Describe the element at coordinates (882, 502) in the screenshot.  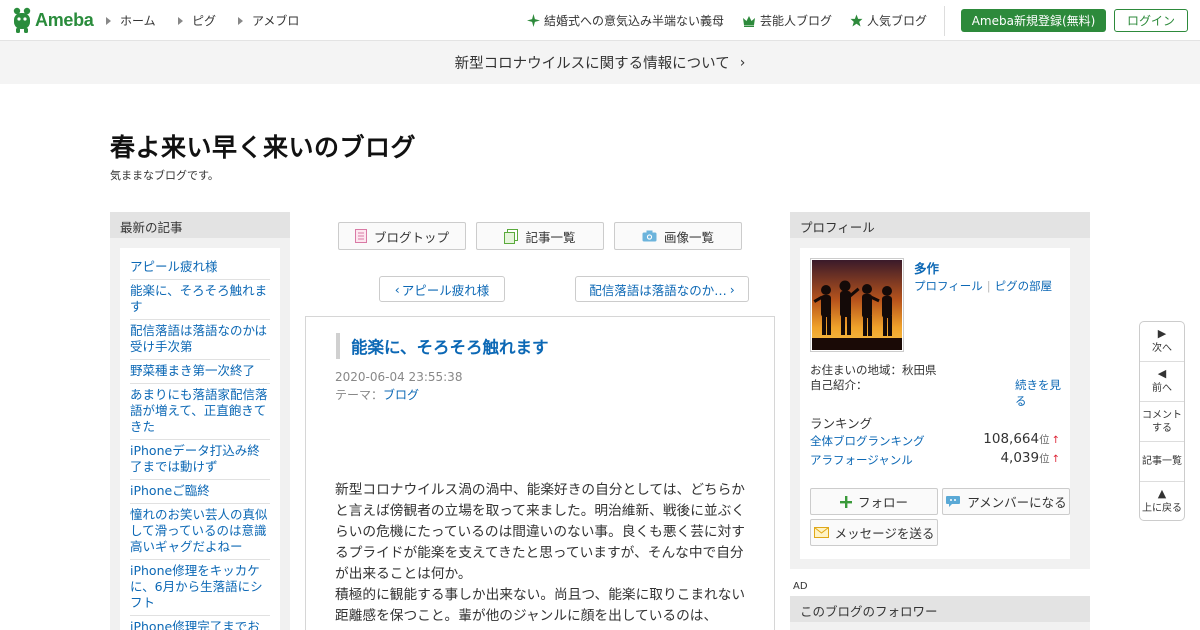
I see `follow-label: フォロー` at that location.